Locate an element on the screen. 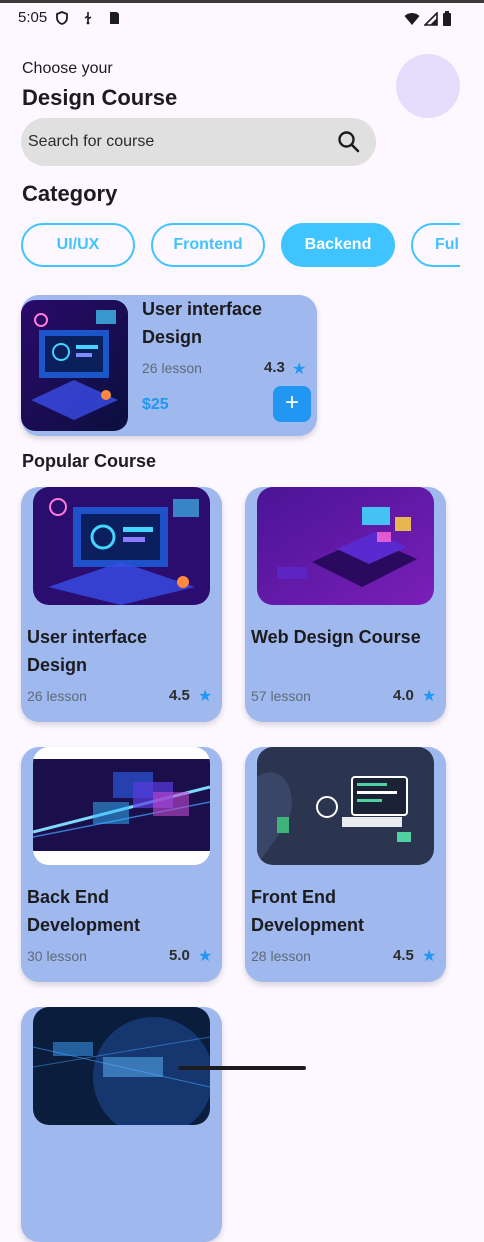 Image resolution: width=484 pixels, height=1242 pixels. featured-price: $25 is located at coordinates (155, 404).